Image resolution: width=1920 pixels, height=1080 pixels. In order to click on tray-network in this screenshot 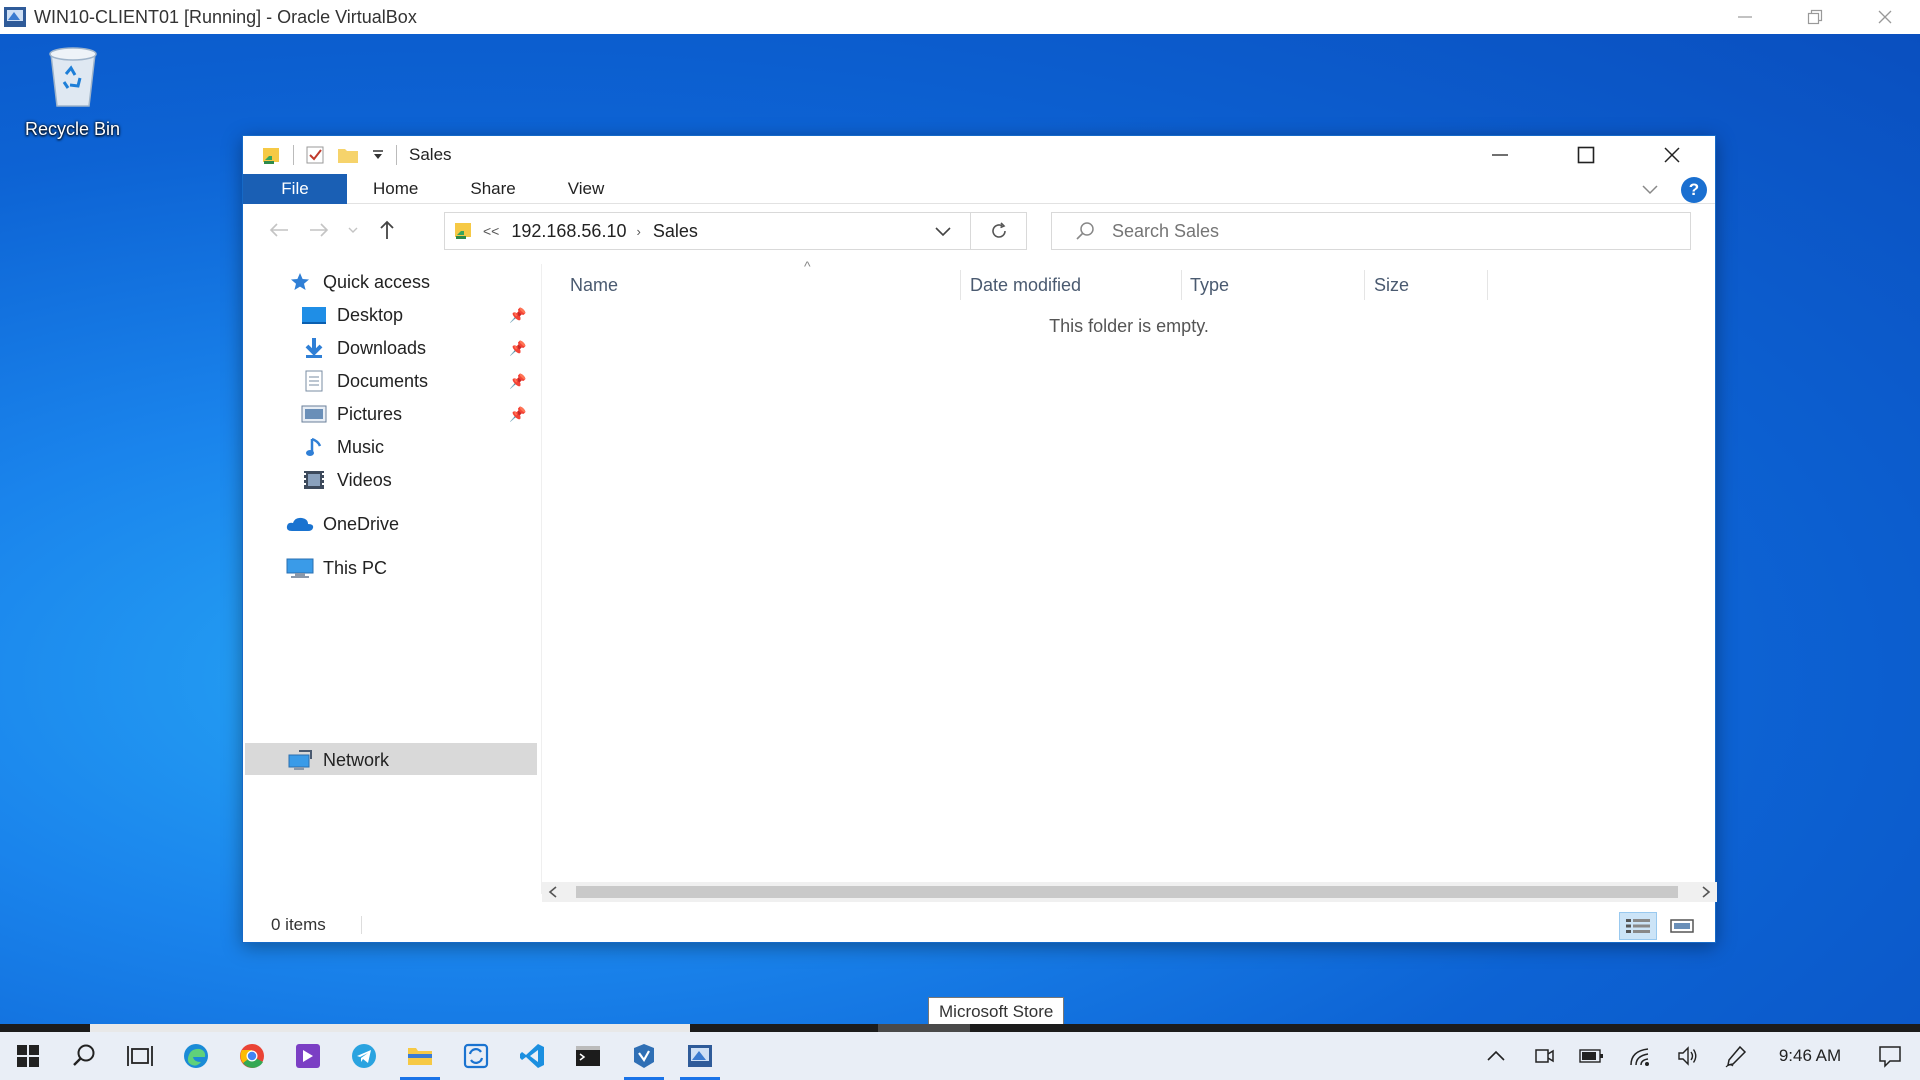, I will do `click(1640, 1056)`.